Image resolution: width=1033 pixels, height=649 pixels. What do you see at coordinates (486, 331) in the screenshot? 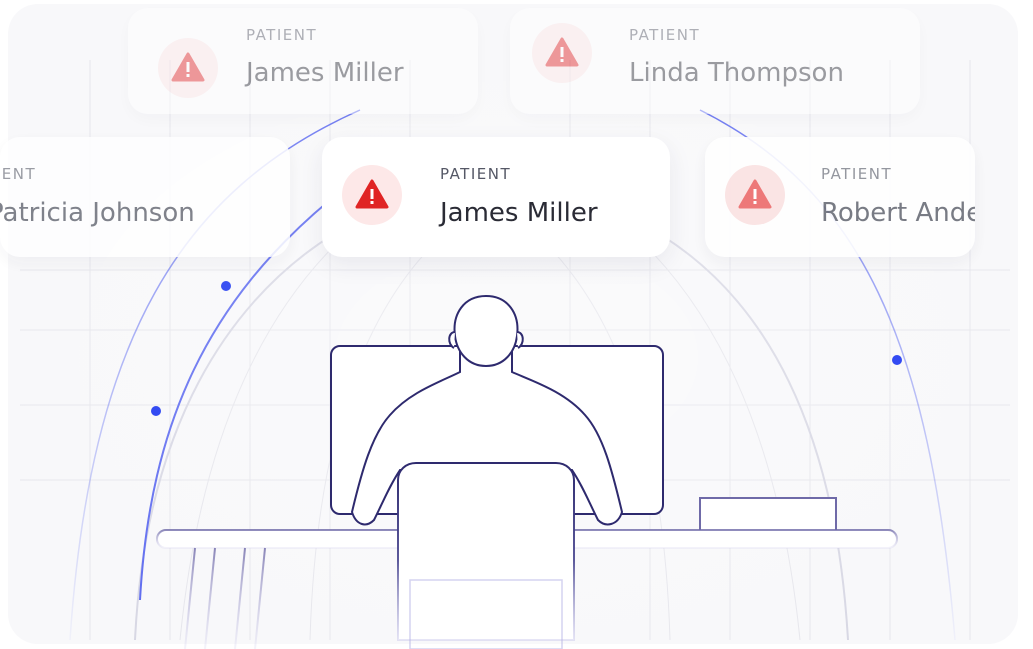
I see `person-head` at bounding box center [486, 331].